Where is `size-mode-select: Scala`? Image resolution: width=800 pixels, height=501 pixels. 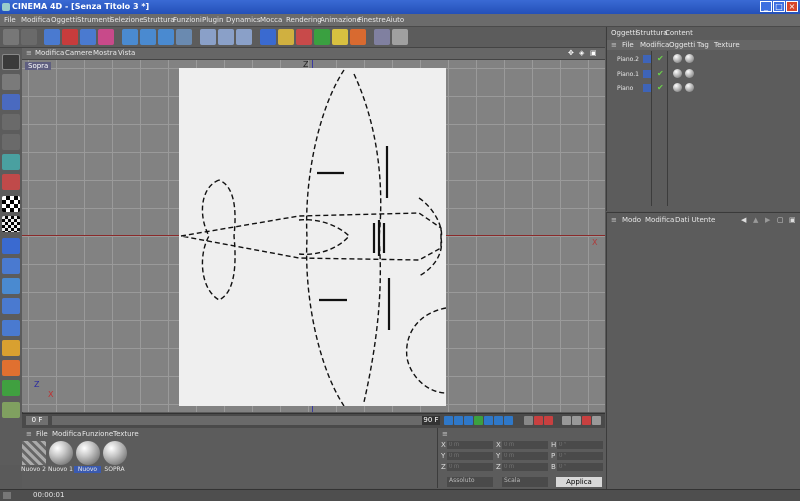
size-mode-select: Scala is located at coordinates (525, 482).